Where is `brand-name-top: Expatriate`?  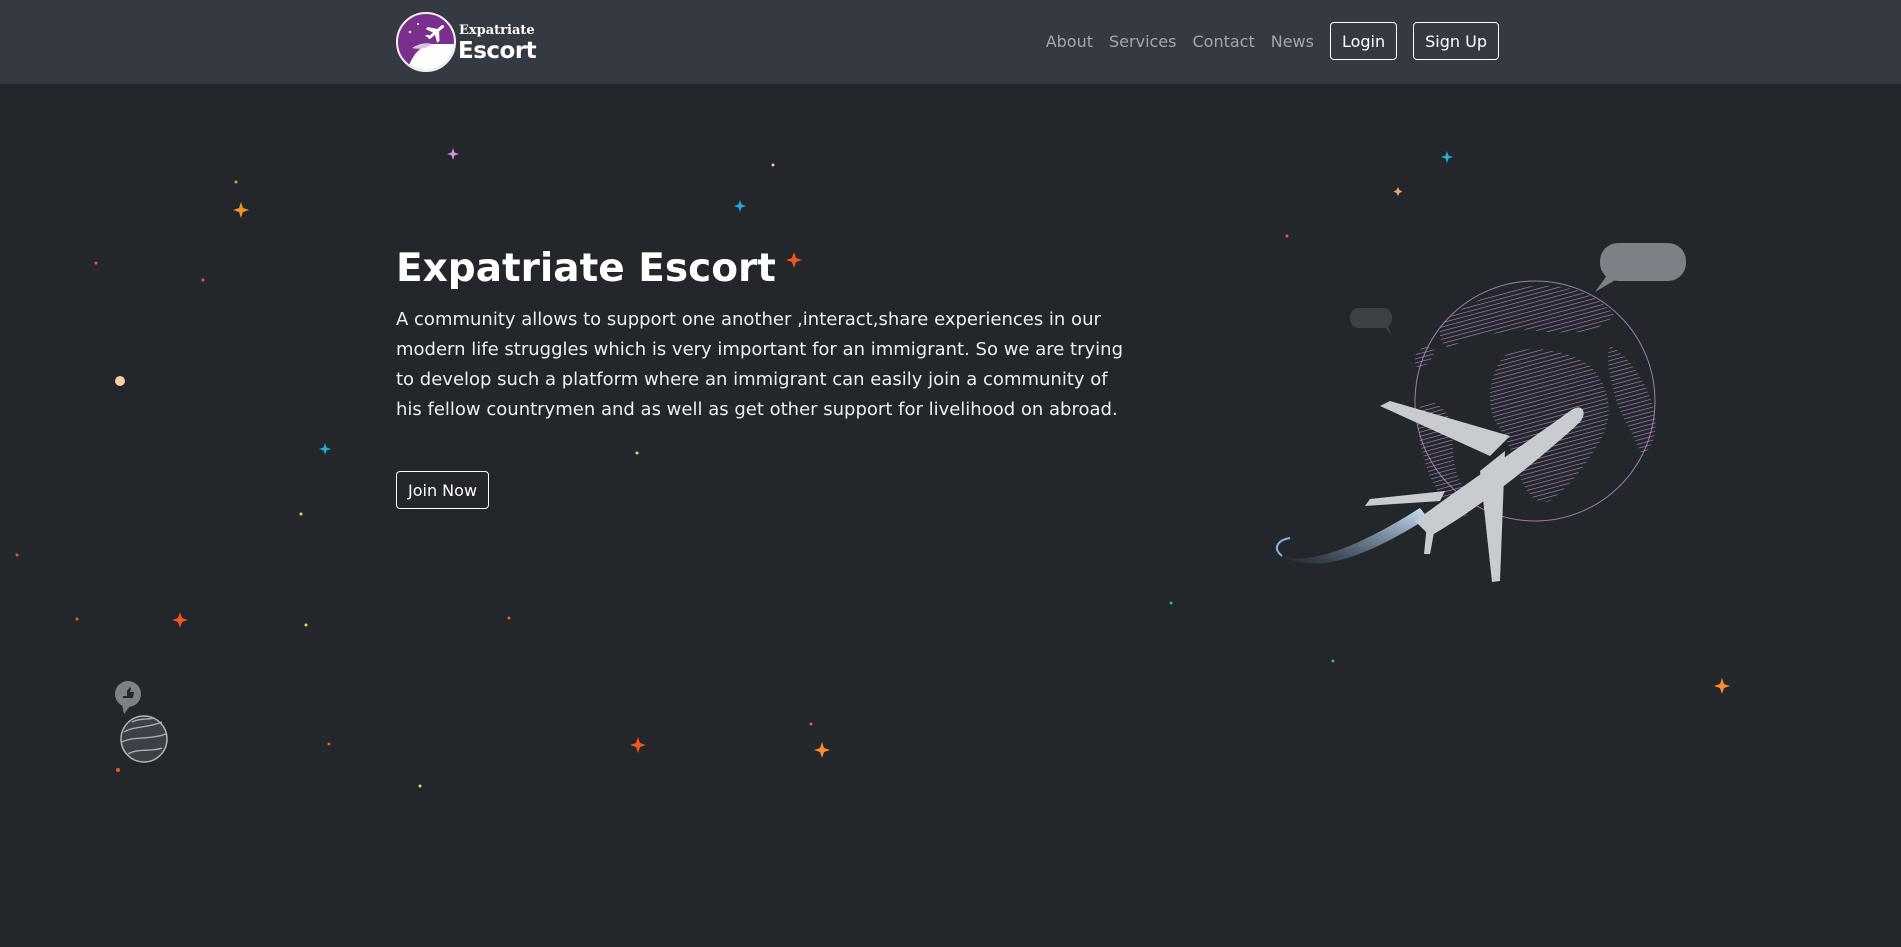 brand-name-top: Expatriate is located at coordinates (497, 30).